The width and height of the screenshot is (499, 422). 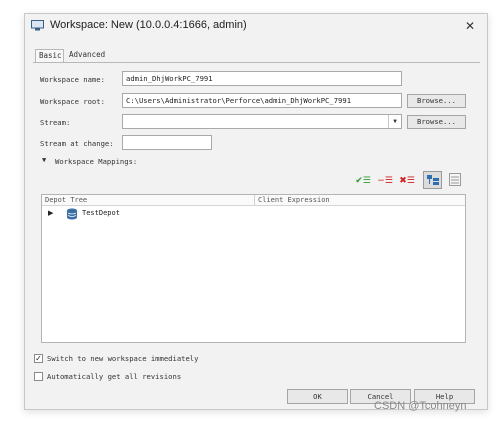 What do you see at coordinates (55, 122) in the screenshot?
I see `stream-label: Stream:` at bounding box center [55, 122].